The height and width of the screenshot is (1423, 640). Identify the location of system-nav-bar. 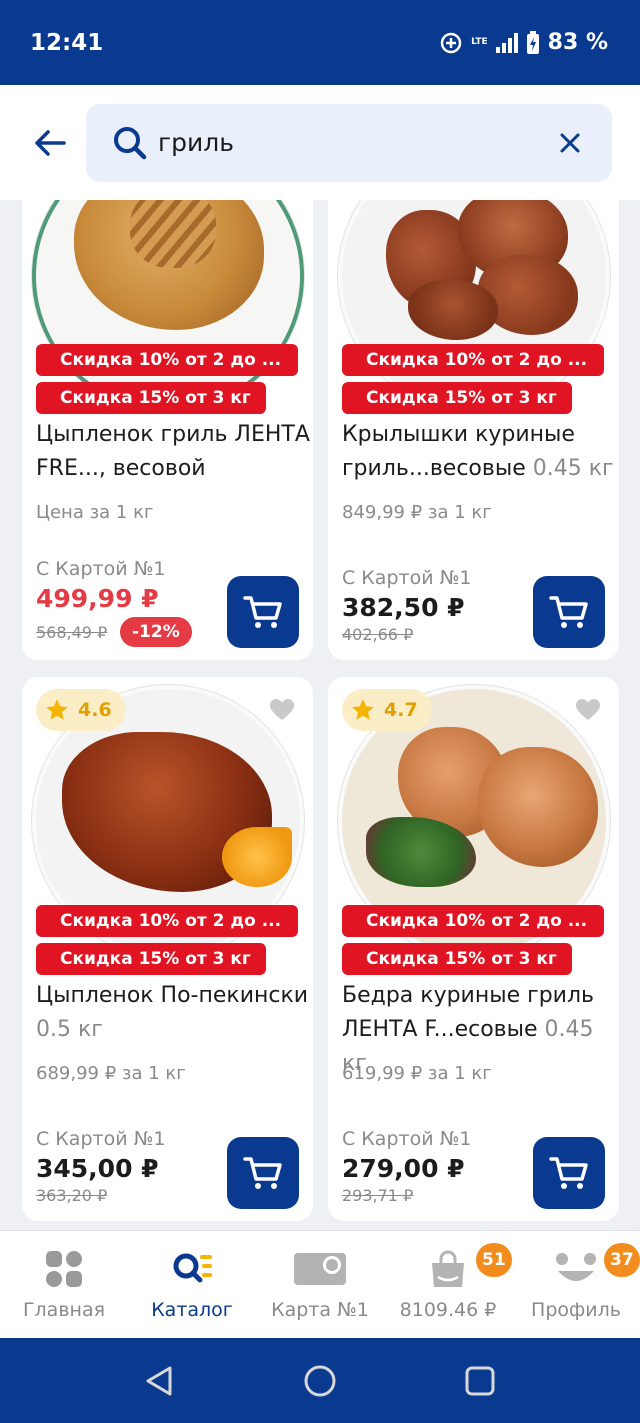
(320, 1380).